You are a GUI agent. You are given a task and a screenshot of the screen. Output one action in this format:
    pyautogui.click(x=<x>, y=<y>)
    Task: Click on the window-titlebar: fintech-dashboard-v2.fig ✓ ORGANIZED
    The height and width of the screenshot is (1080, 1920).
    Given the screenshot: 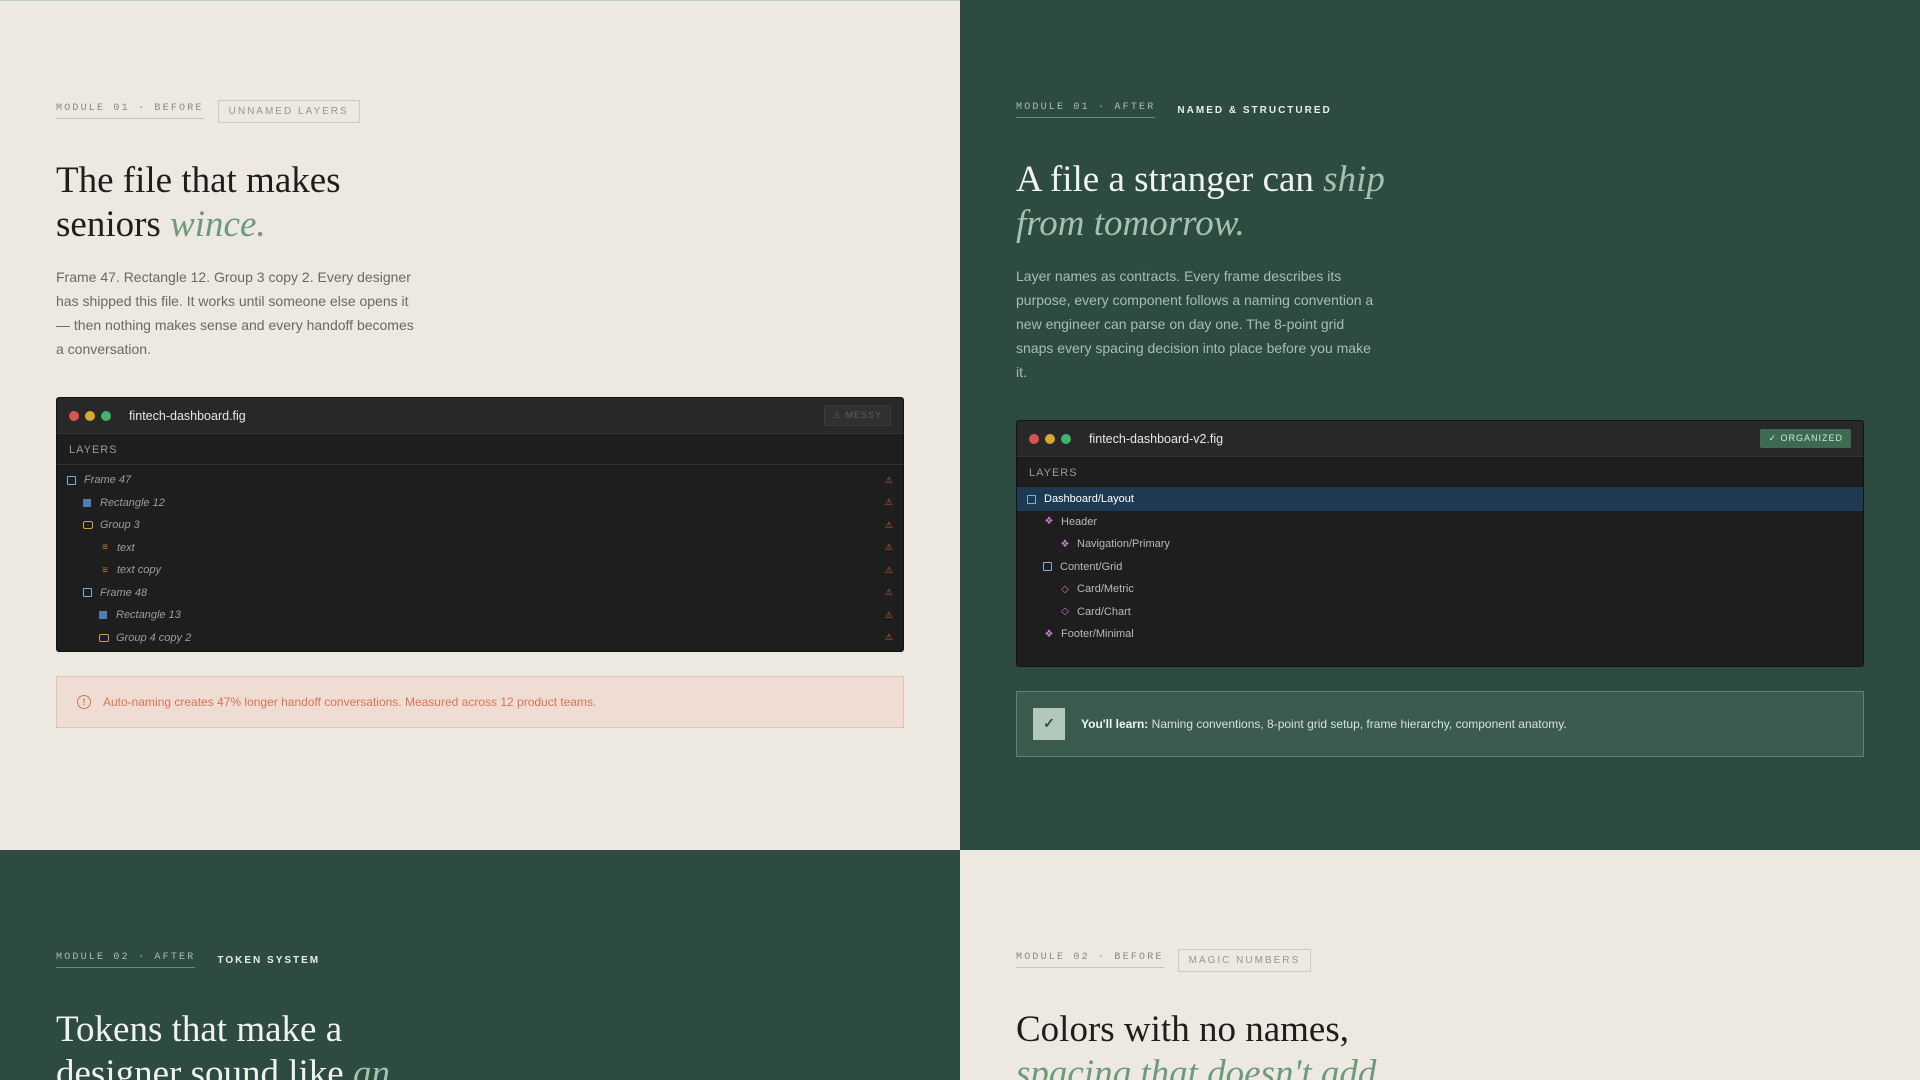 What is the action you would take?
    pyautogui.click(x=1440, y=439)
    